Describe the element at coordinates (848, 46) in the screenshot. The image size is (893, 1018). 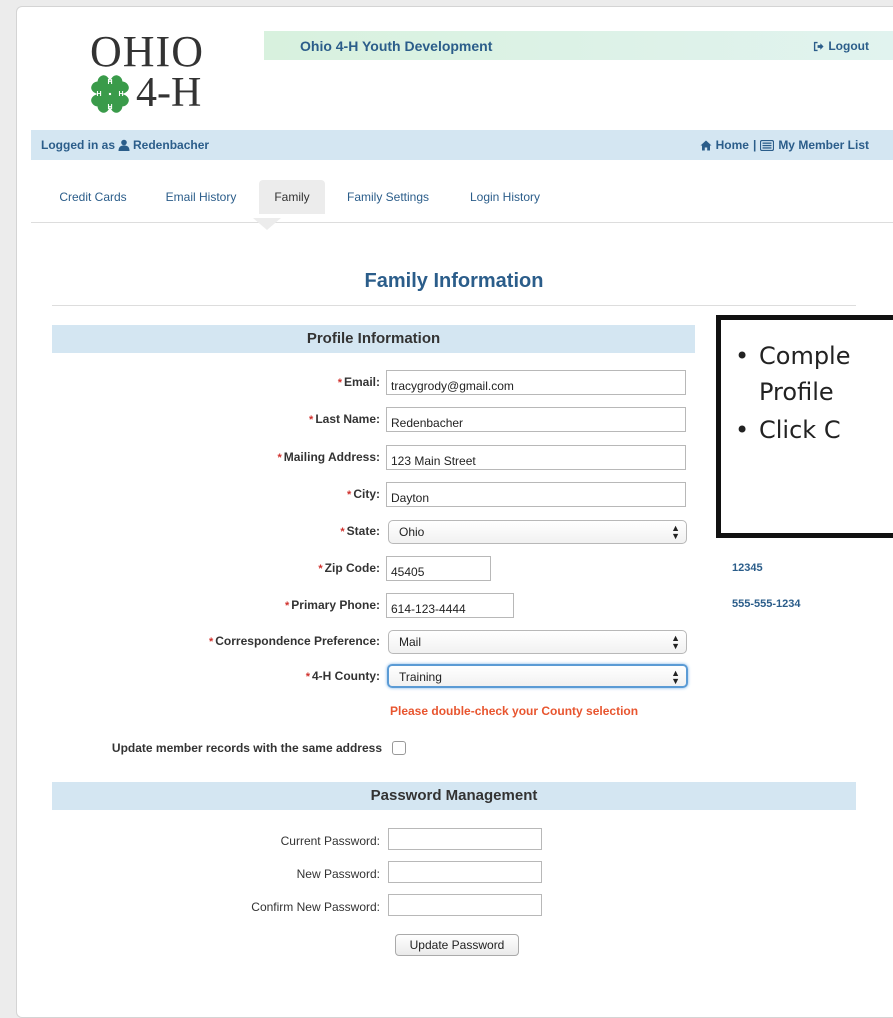
I see `logout-label: Logout` at that location.